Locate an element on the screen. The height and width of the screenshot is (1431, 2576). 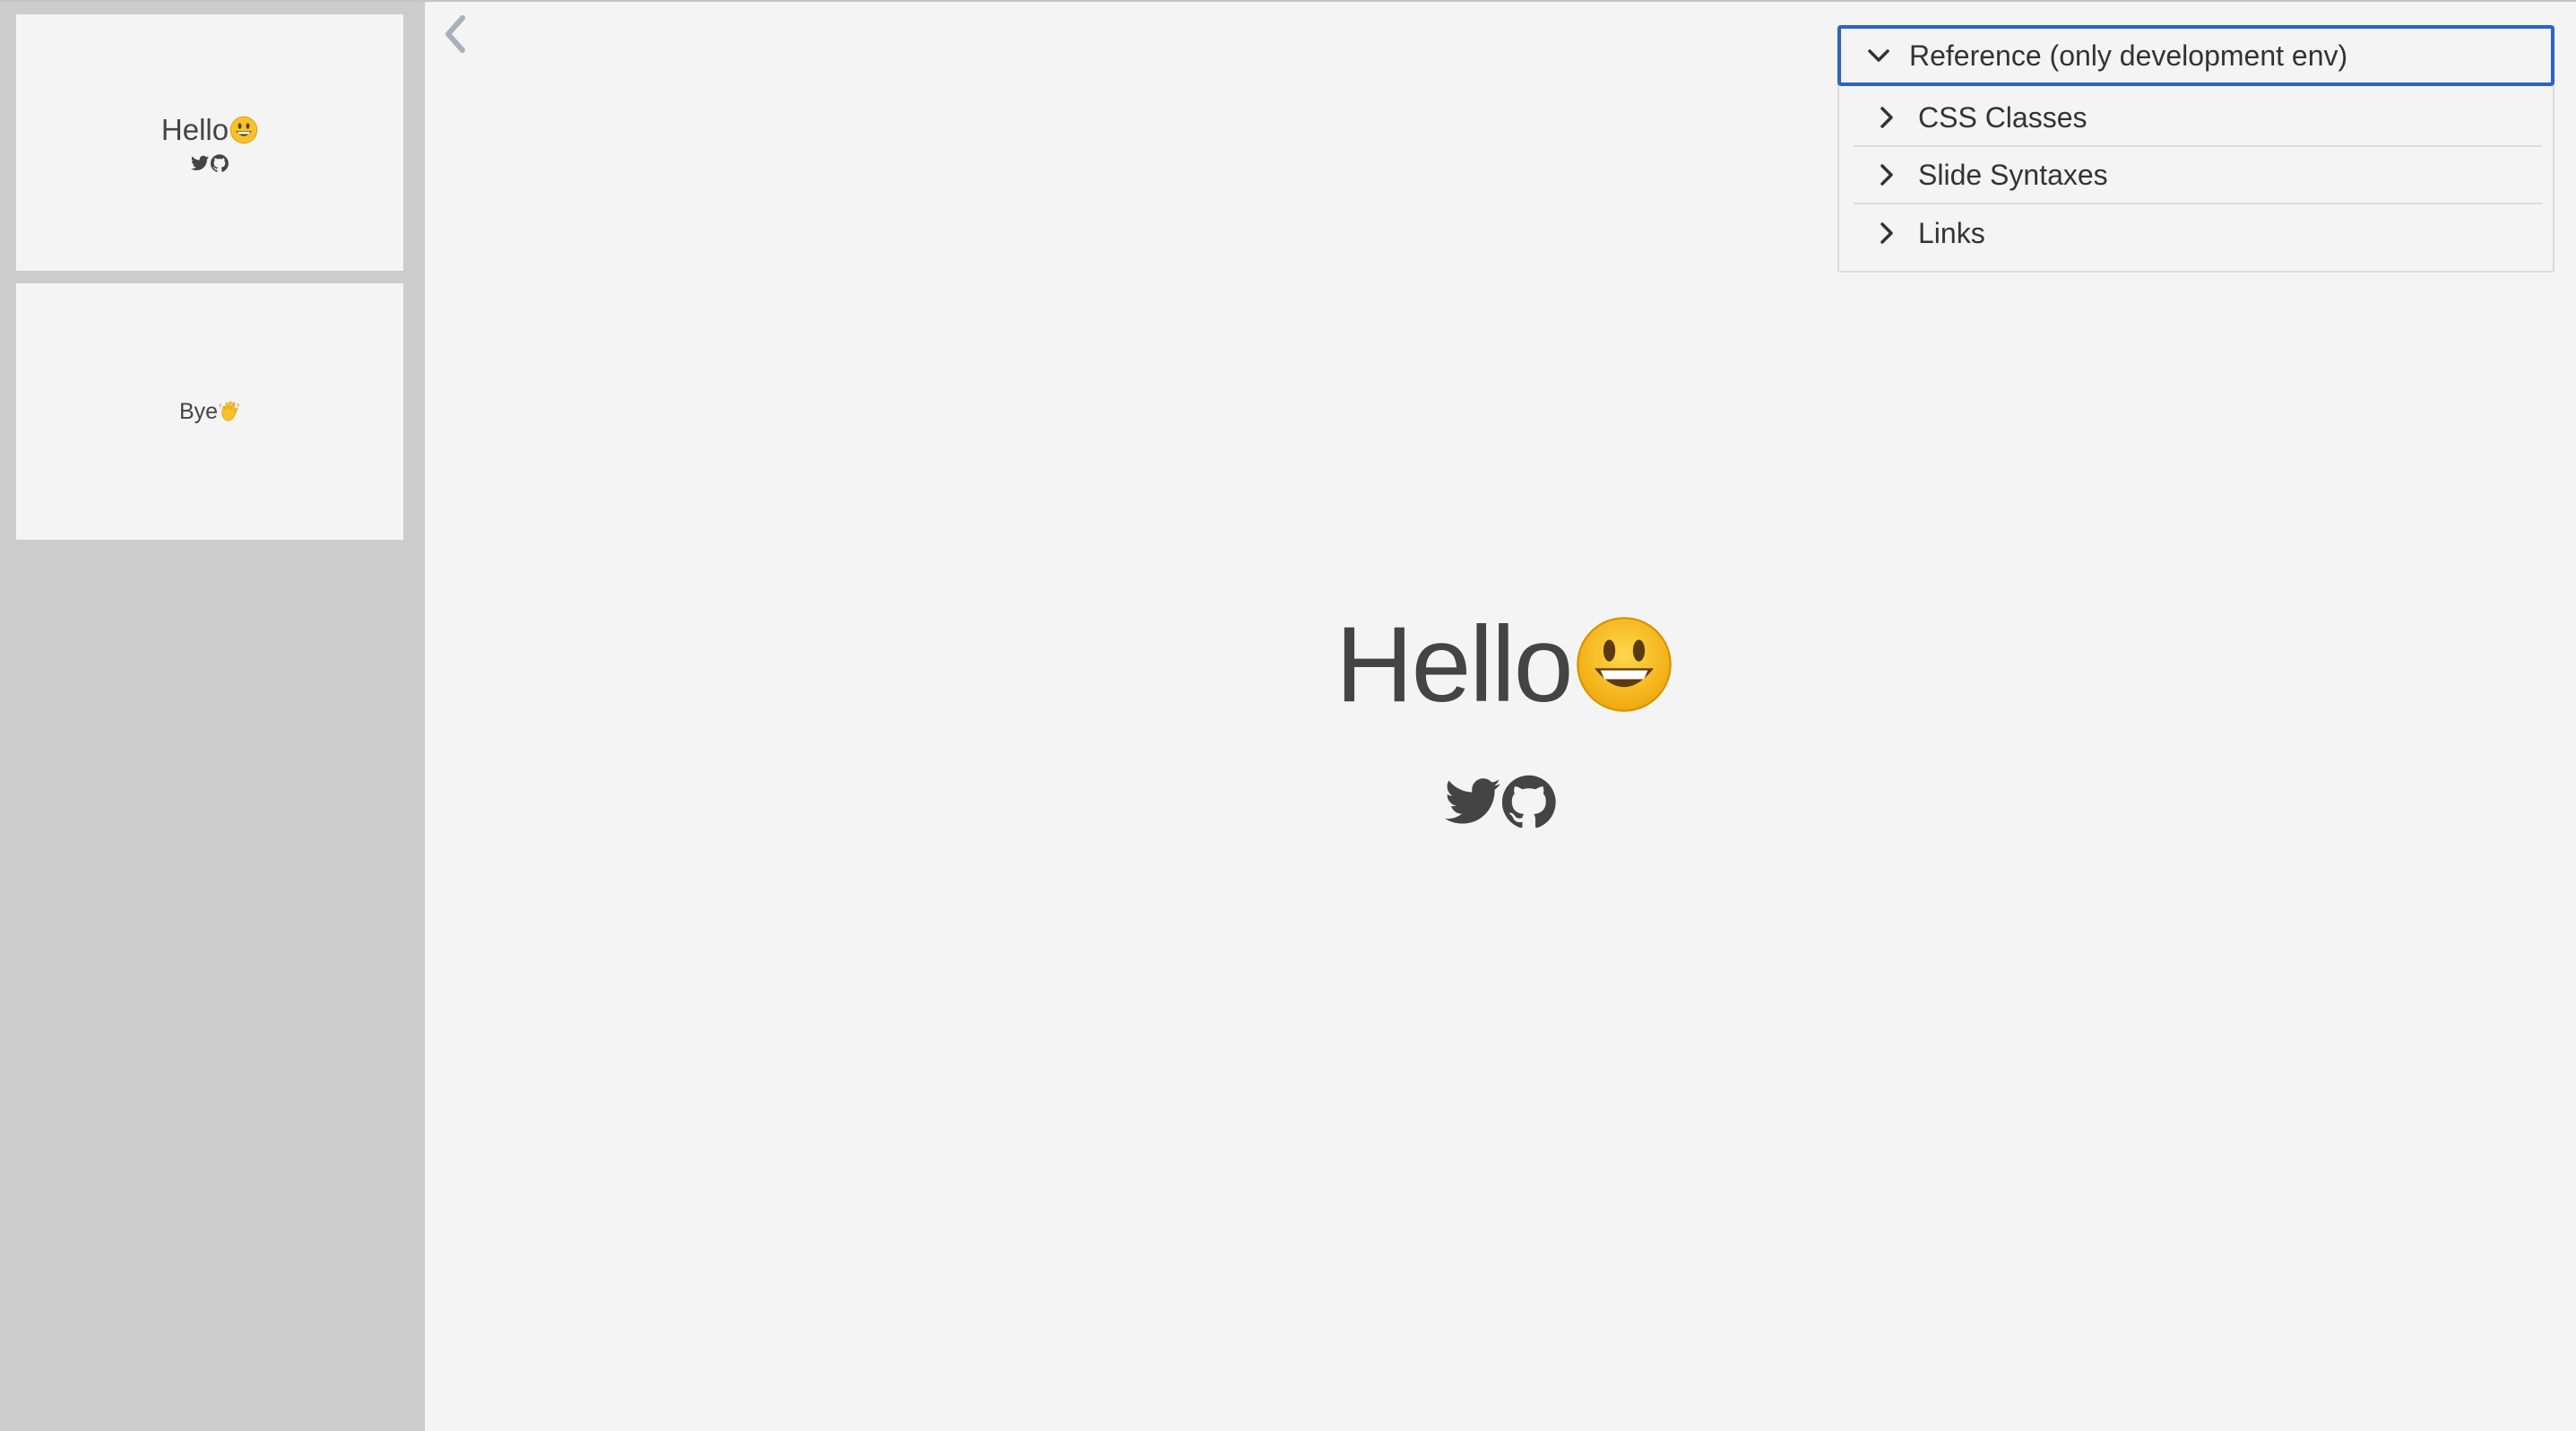
reference-item-links: Links is located at coordinates (2198, 233).